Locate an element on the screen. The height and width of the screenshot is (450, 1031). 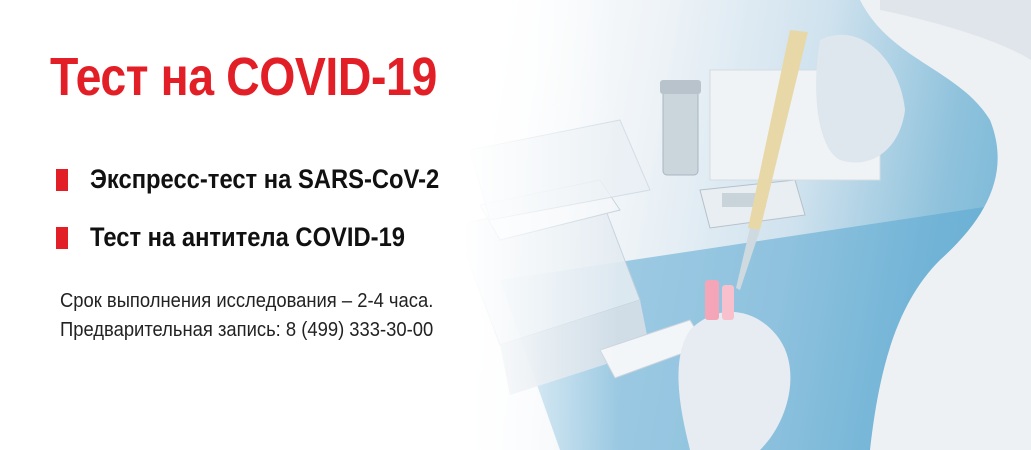
list-item-express-test: Экспресс-тест на SARS-CoV-2 is located at coordinates (271, 179).